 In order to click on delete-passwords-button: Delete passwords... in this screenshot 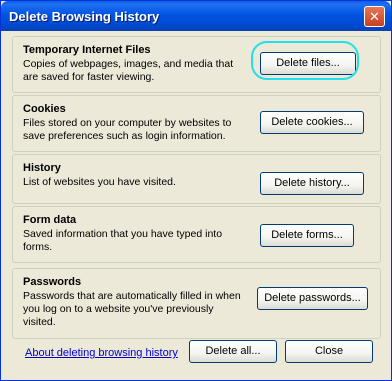, I will do `click(312, 298)`.